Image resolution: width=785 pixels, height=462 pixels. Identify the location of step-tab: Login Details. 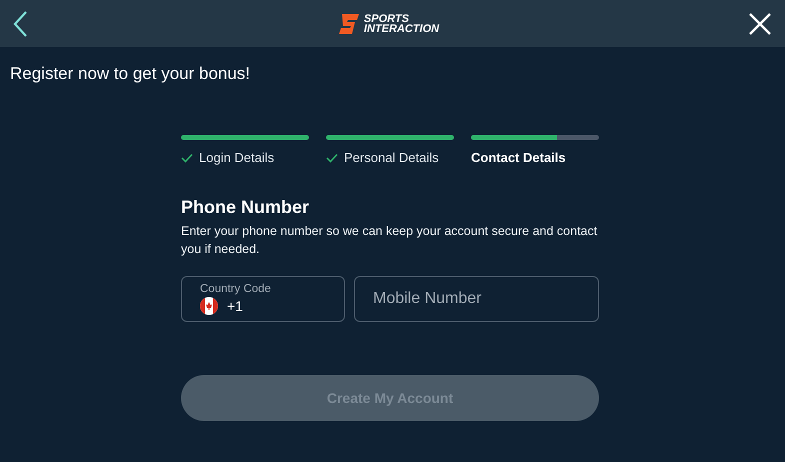
(245, 157).